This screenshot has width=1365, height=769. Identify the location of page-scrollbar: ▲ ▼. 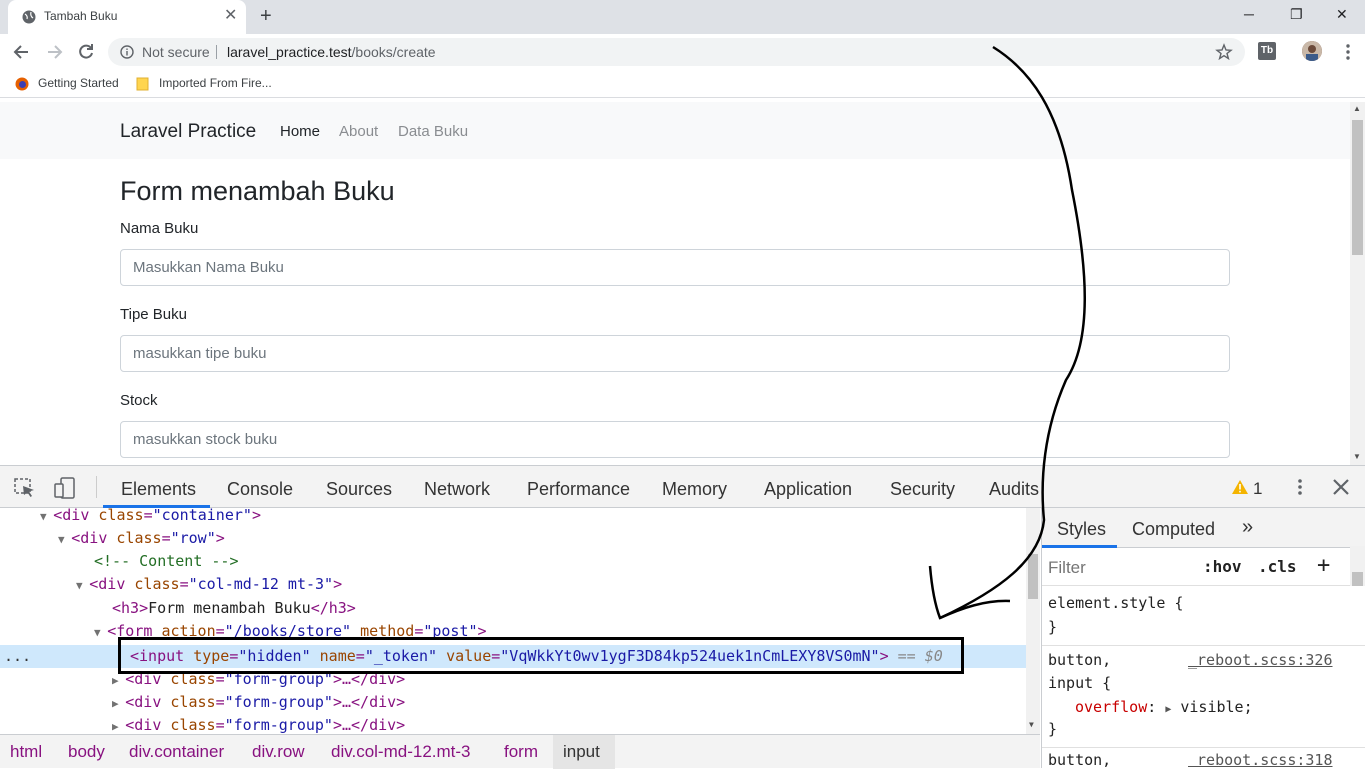
(1357, 283).